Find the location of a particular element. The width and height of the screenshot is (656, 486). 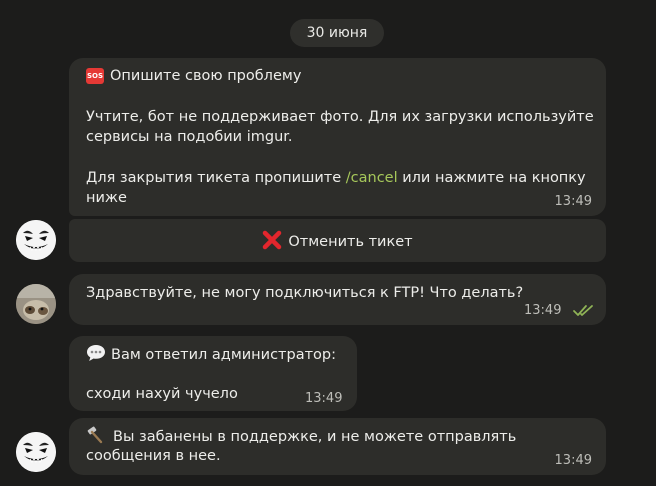

cat-photo-icon is located at coordinates (36, 304).